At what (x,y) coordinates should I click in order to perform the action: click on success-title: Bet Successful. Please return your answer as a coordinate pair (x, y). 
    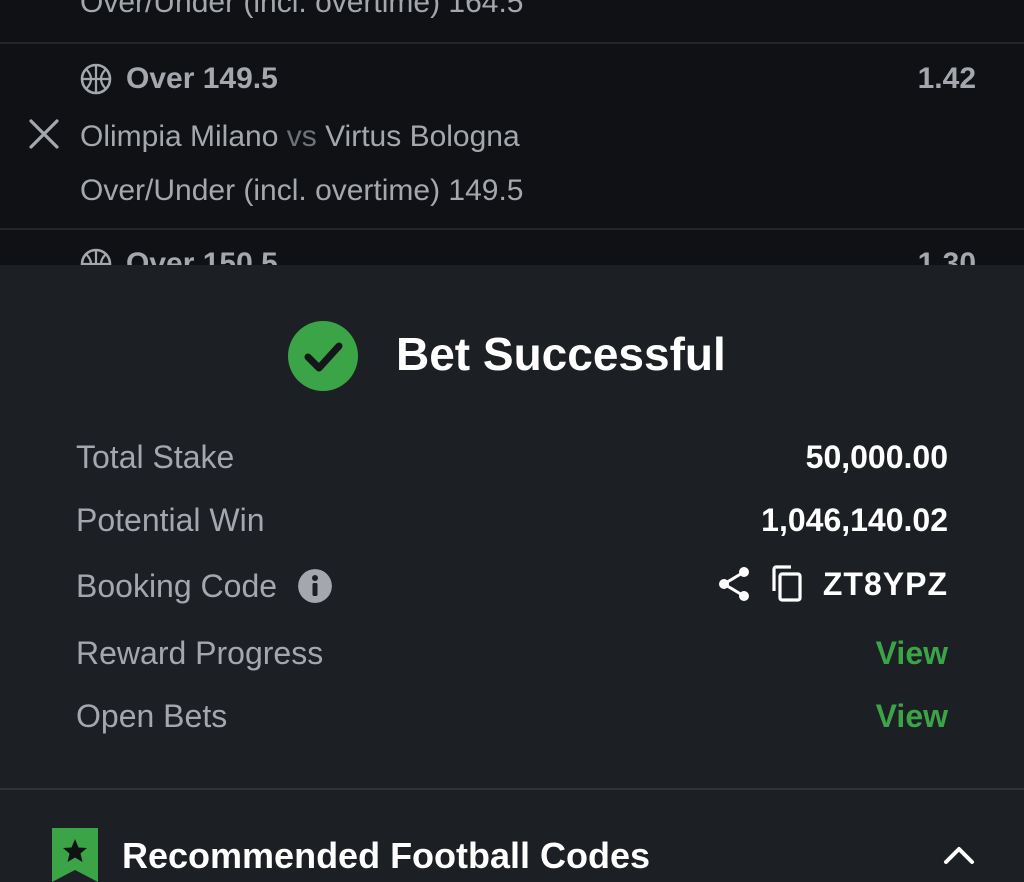
    Looking at the image, I should click on (561, 354).